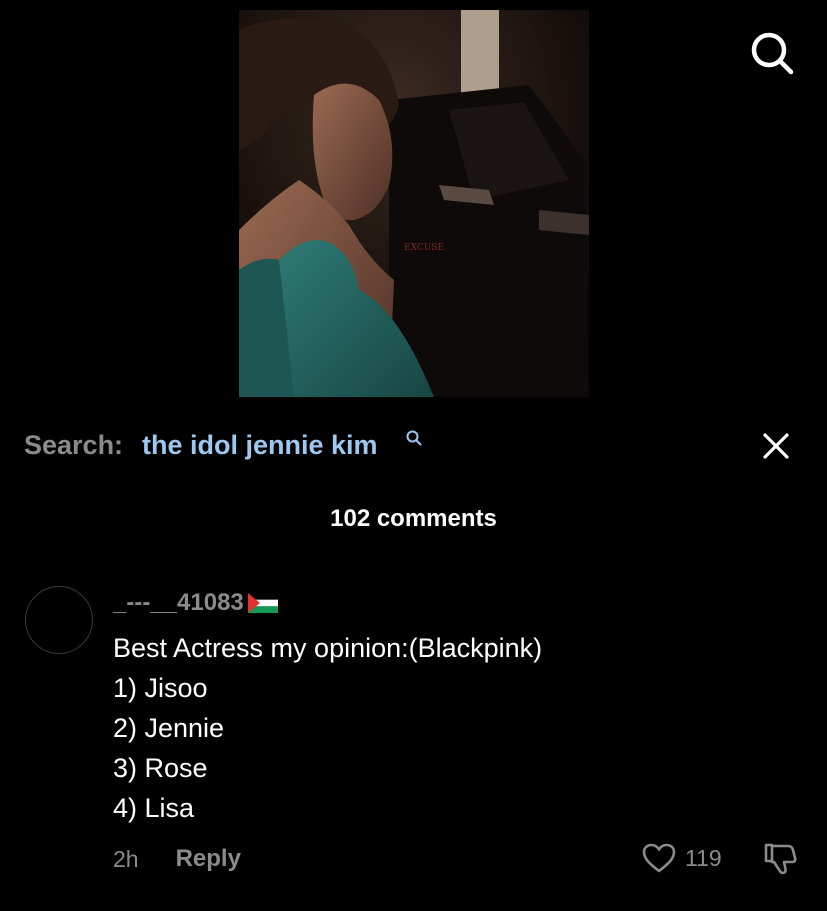 The height and width of the screenshot is (911, 827). I want to click on dislike-button, so click(780, 858).